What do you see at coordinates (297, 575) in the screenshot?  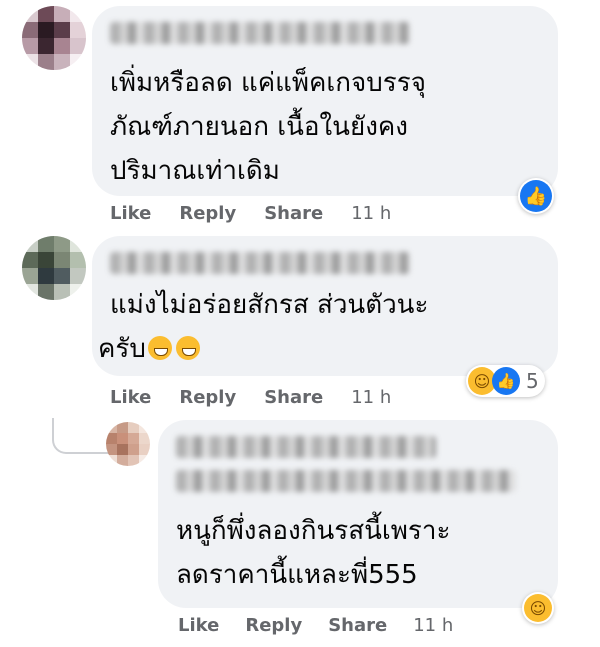 I see `comment-line: ลดราคานี้แหละพี่555` at bounding box center [297, 575].